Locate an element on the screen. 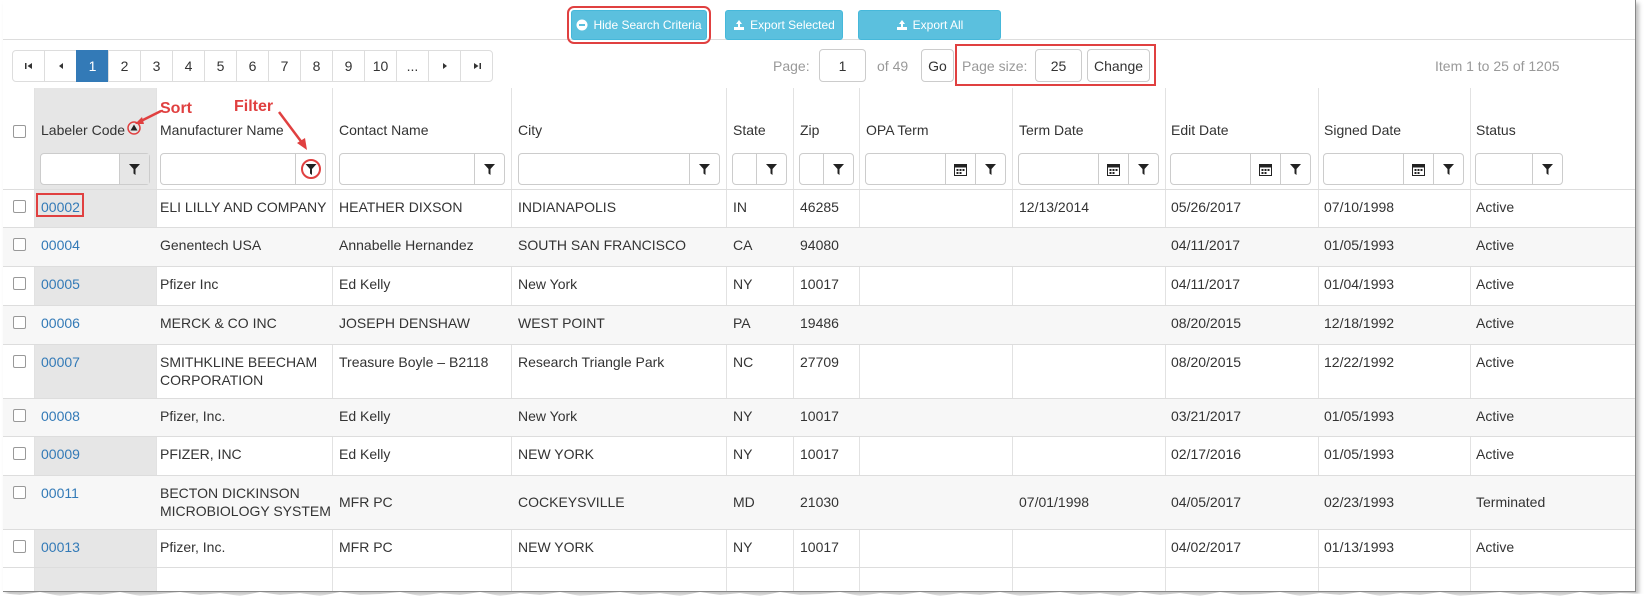 The width and height of the screenshot is (1645, 599). page-button-2: 2 is located at coordinates (124, 66).